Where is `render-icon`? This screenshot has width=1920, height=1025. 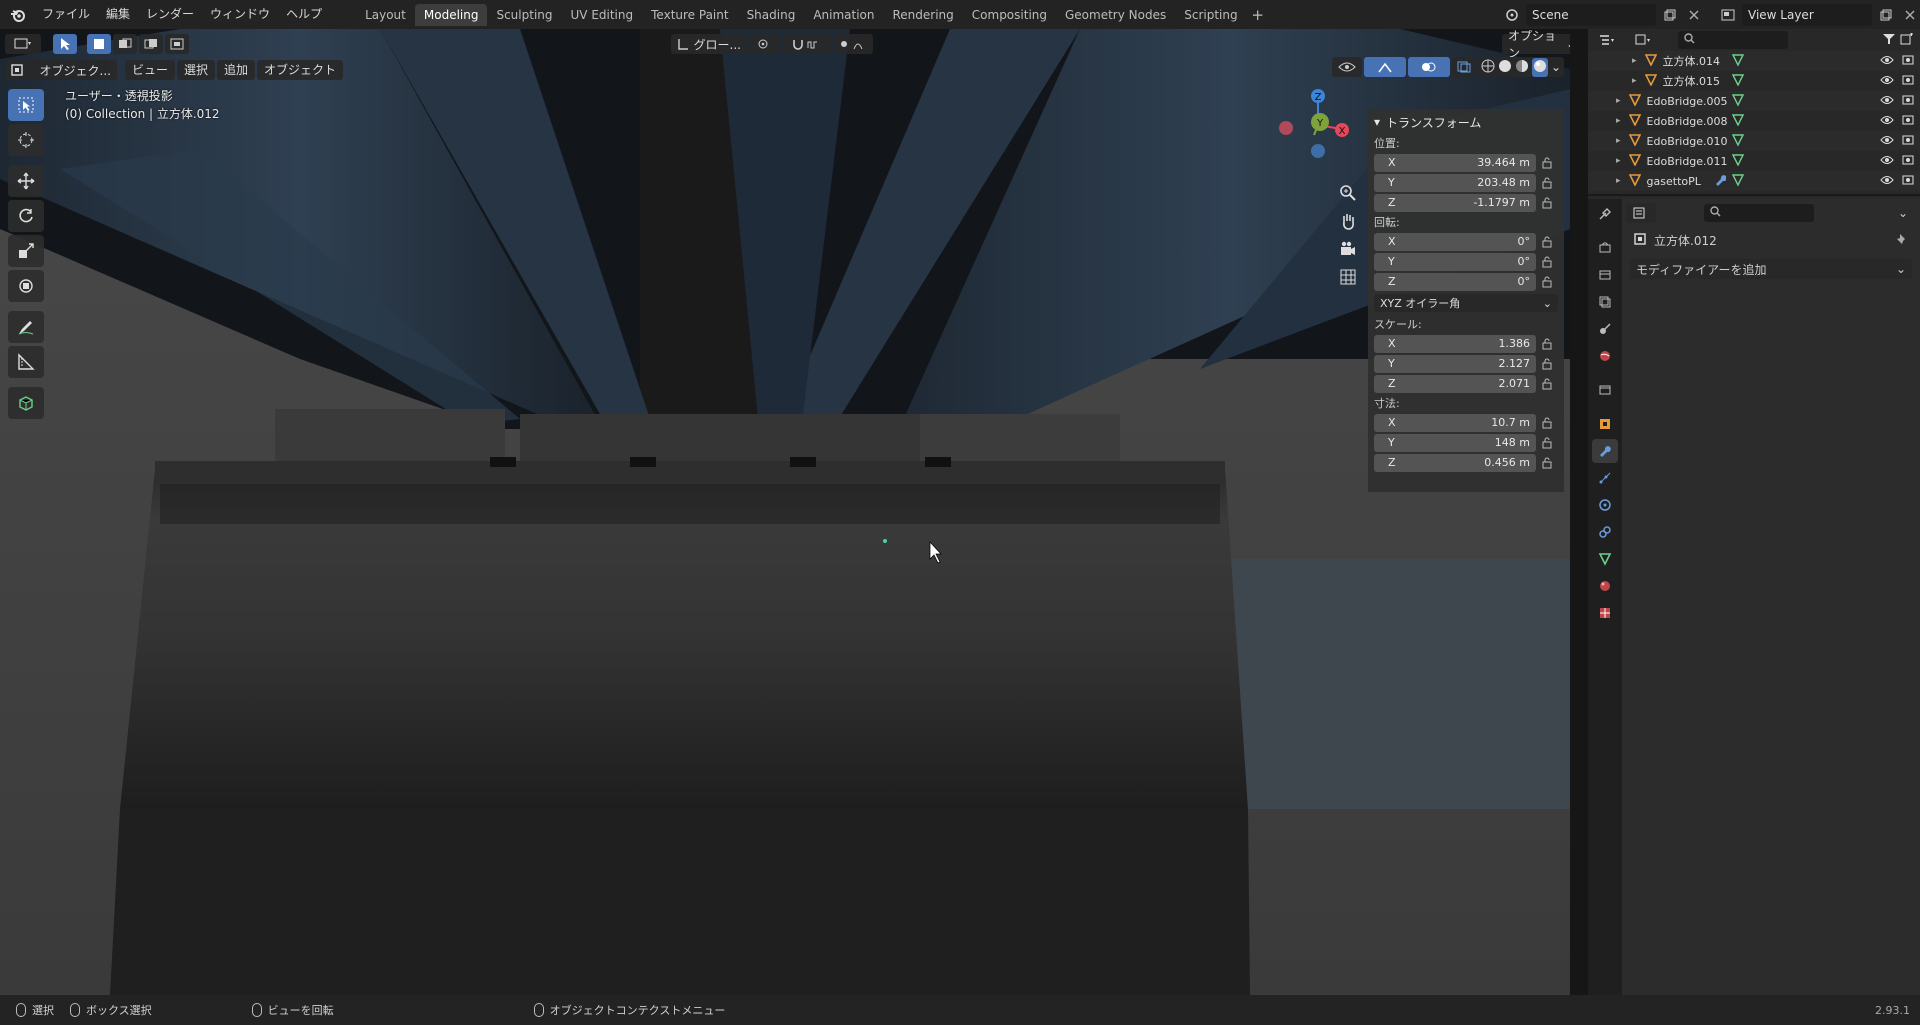 render-icon is located at coordinates (1605, 248).